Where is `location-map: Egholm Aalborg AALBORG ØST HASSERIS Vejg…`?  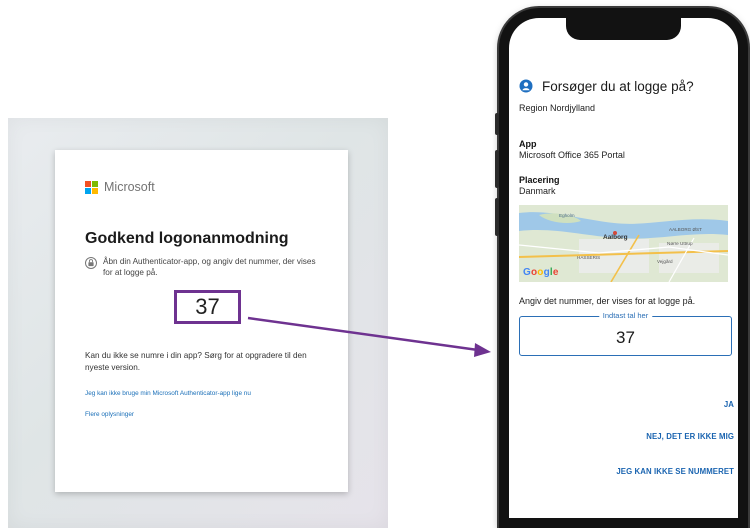 location-map: Egholm Aalborg AALBORG ØST HASSERIS Vejg… is located at coordinates (623, 243).